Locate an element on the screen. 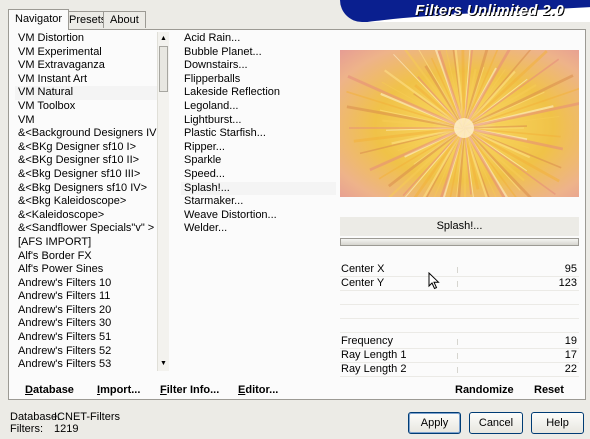  category-item: [AFS IMPORT] is located at coordinates (86, 243).